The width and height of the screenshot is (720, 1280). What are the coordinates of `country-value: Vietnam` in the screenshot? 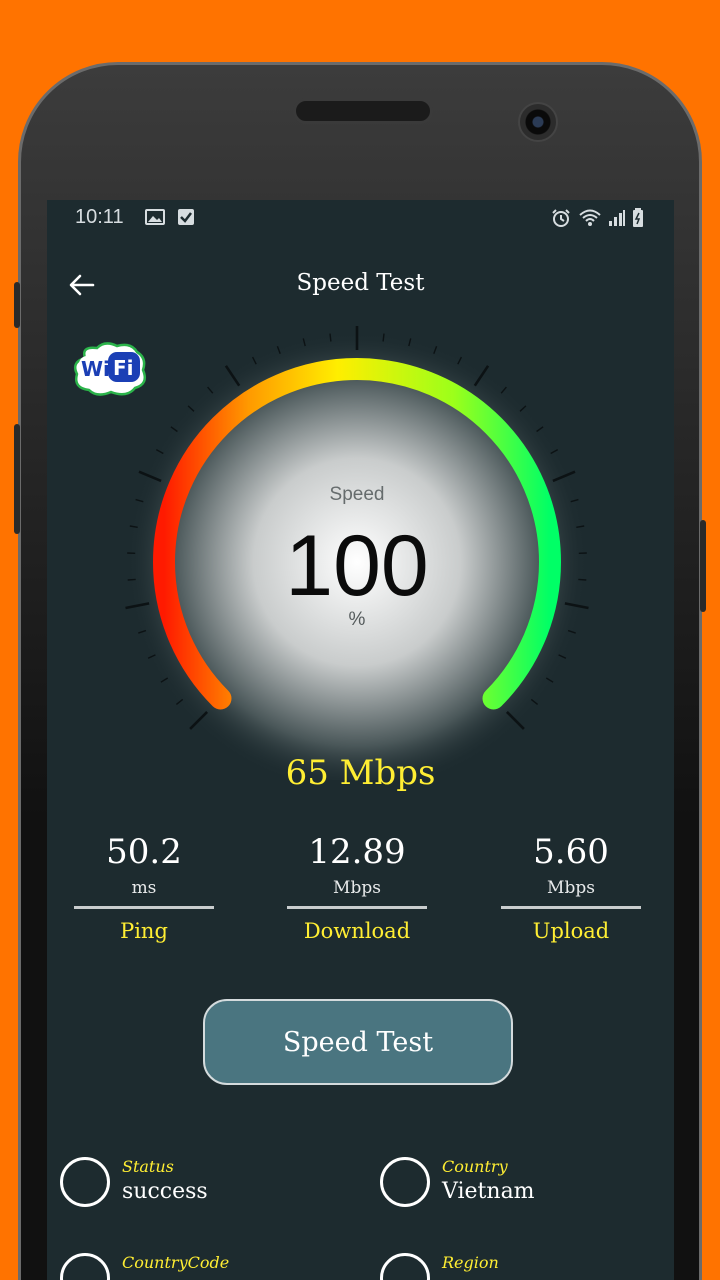 It's located at (488, 1191).